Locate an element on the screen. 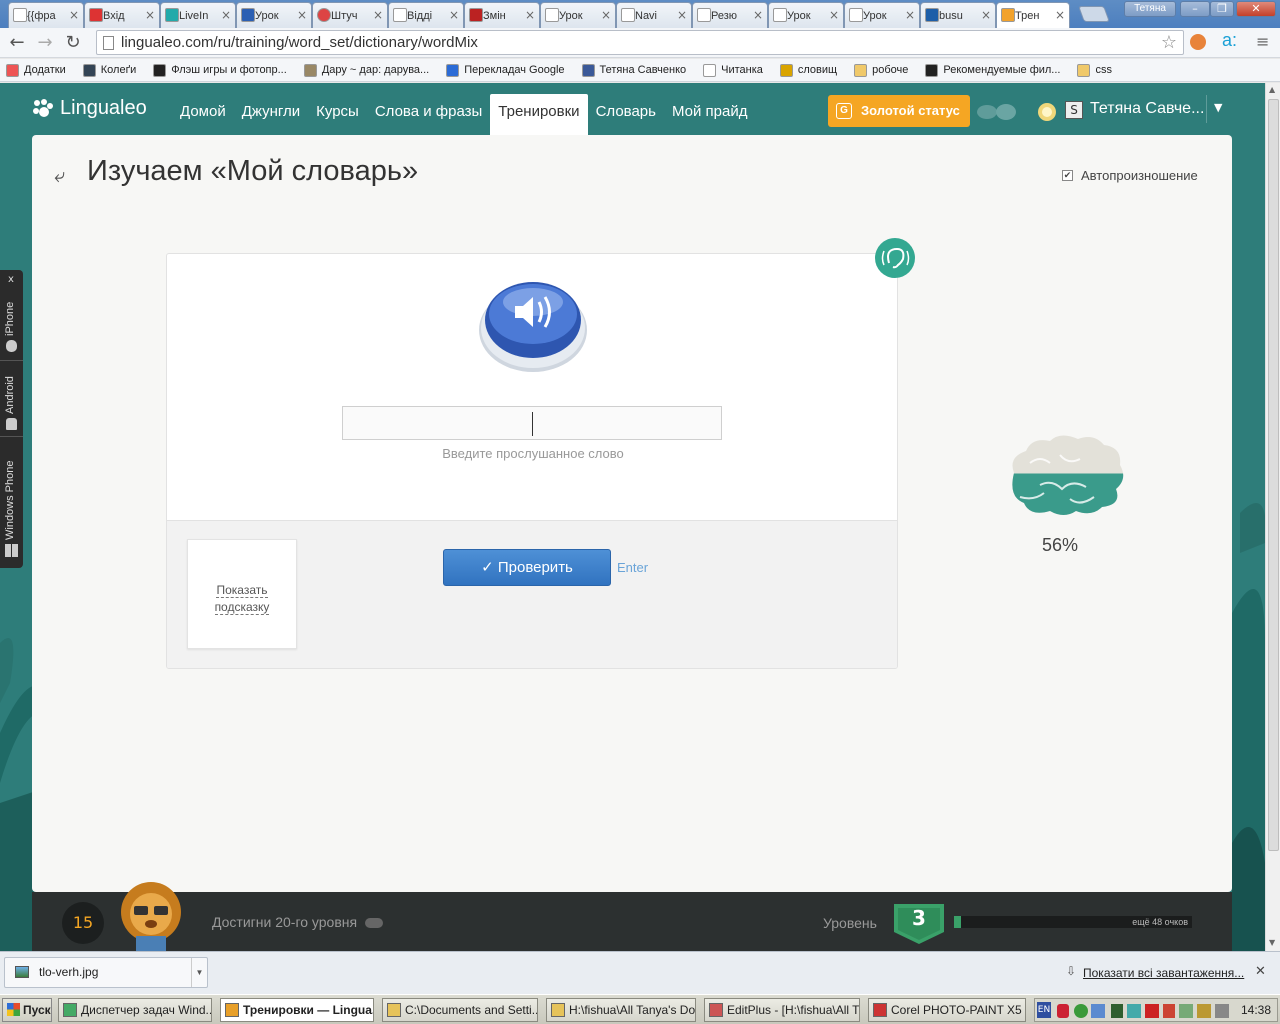 The height and width of the screenshot is (1024, 1280). nav-item-4: Тренировки is located at coordinates (539, 114).